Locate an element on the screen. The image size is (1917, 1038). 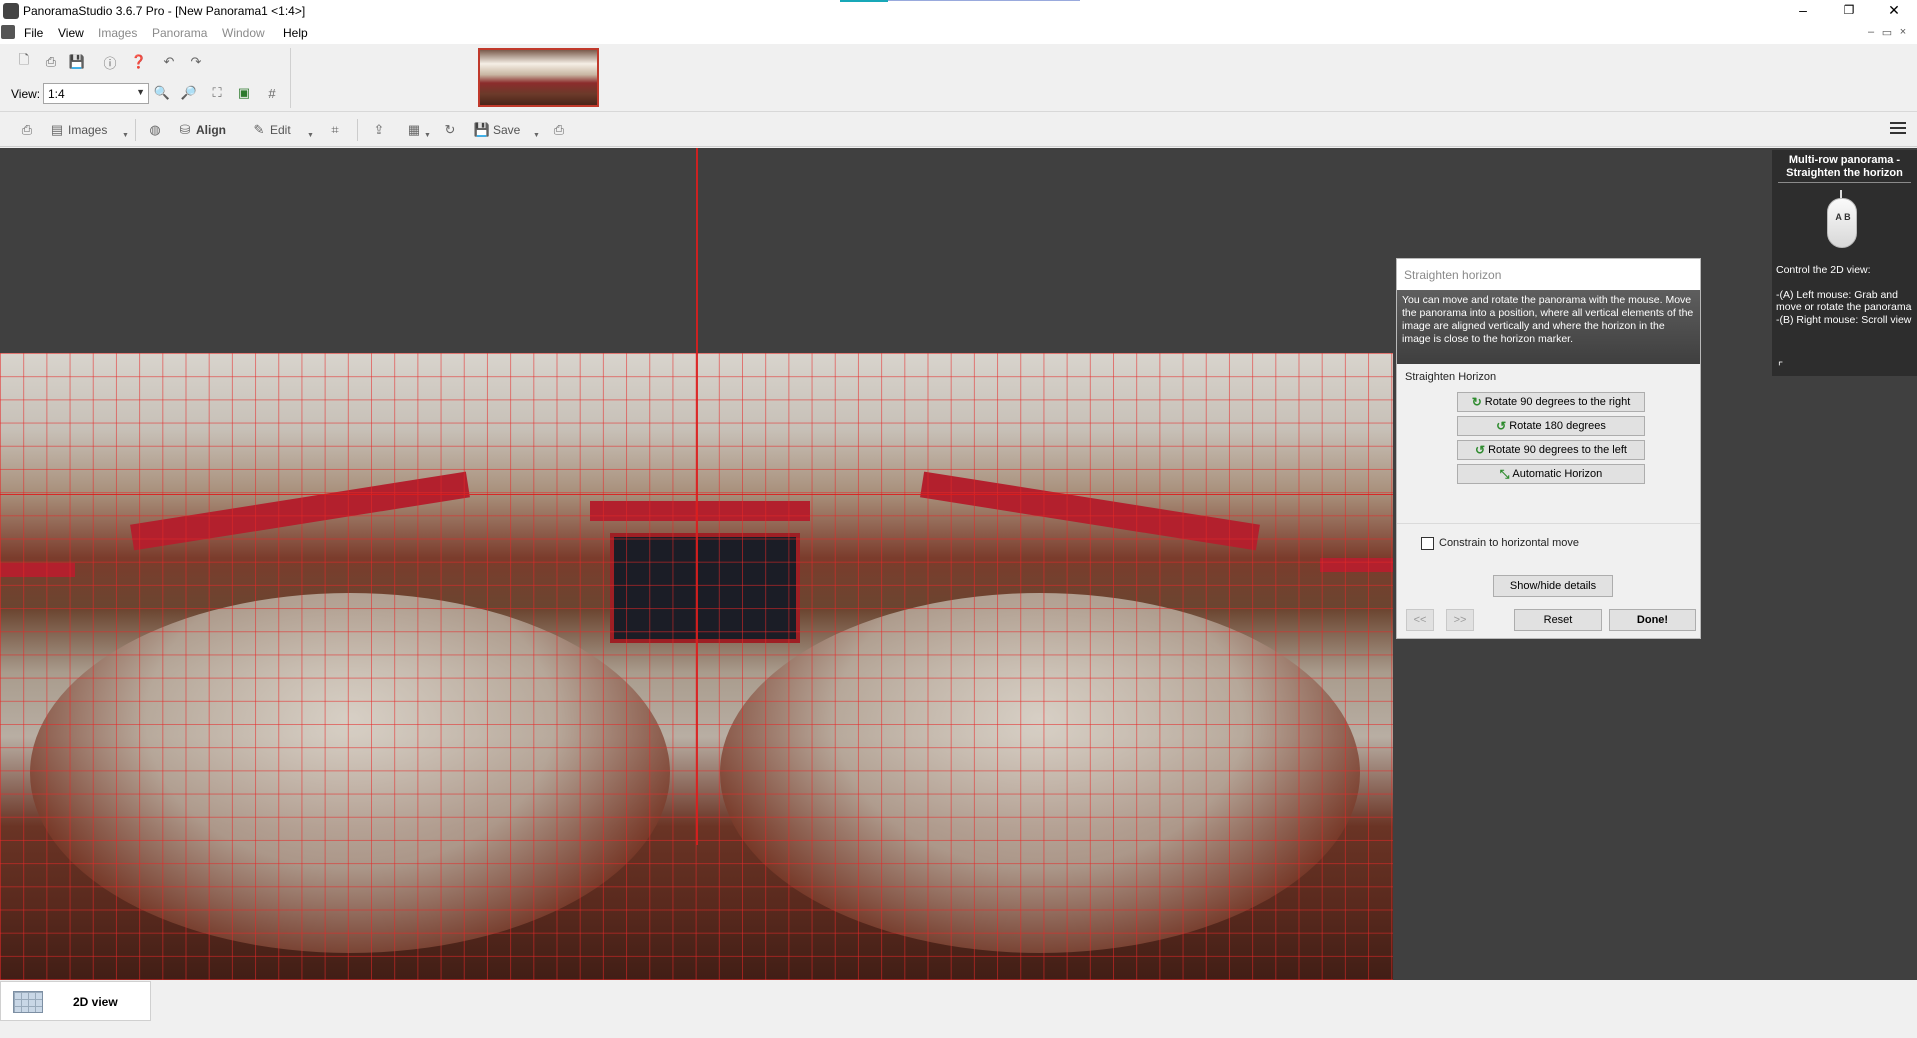
save-panorama-icon: 💾 is located at coordinates (482, 130).